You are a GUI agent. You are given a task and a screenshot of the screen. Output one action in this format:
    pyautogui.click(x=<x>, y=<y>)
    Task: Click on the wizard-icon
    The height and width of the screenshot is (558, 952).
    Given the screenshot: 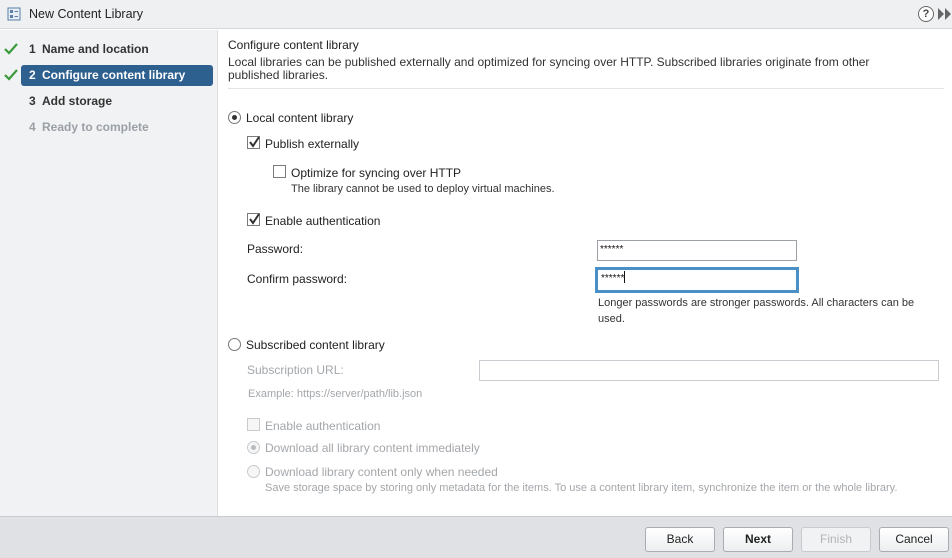 What is the action you would take?
    pyautogui.click(x=14, y=14)
    